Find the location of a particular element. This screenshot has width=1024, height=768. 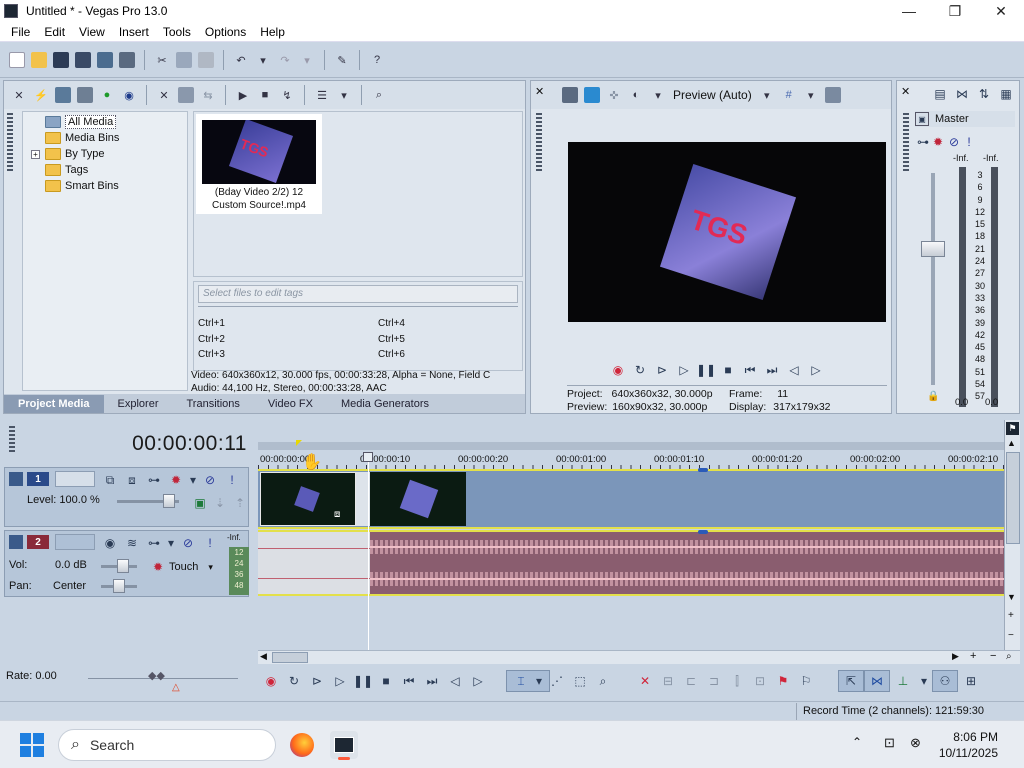

automation-gear-icon: ✹ is located at coordinates (158, 567).